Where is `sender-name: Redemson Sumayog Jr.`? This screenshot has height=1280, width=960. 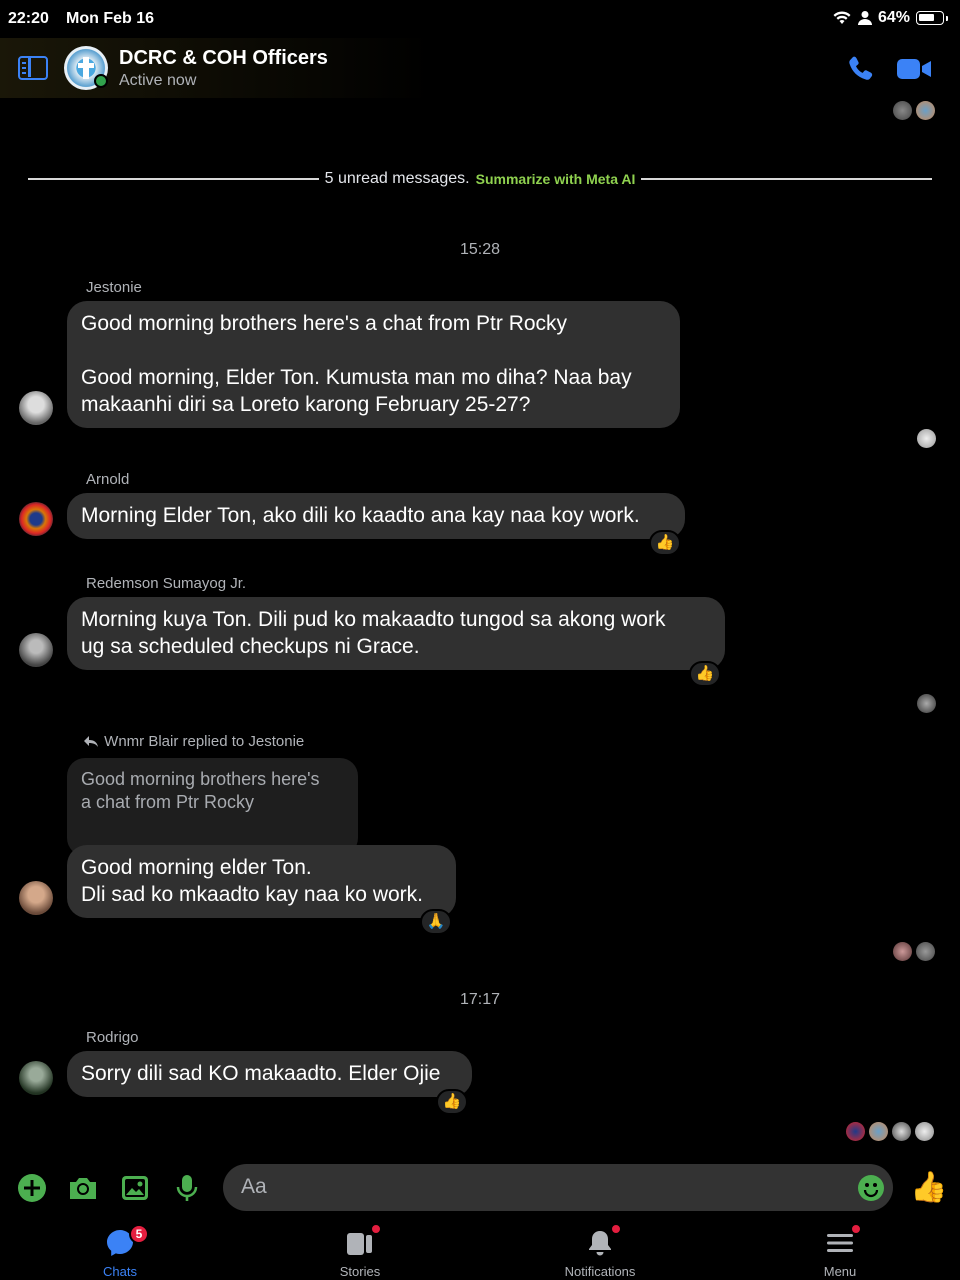 sender-name: Redemson Sumayog Jr. is located at coordinates (166, 583).